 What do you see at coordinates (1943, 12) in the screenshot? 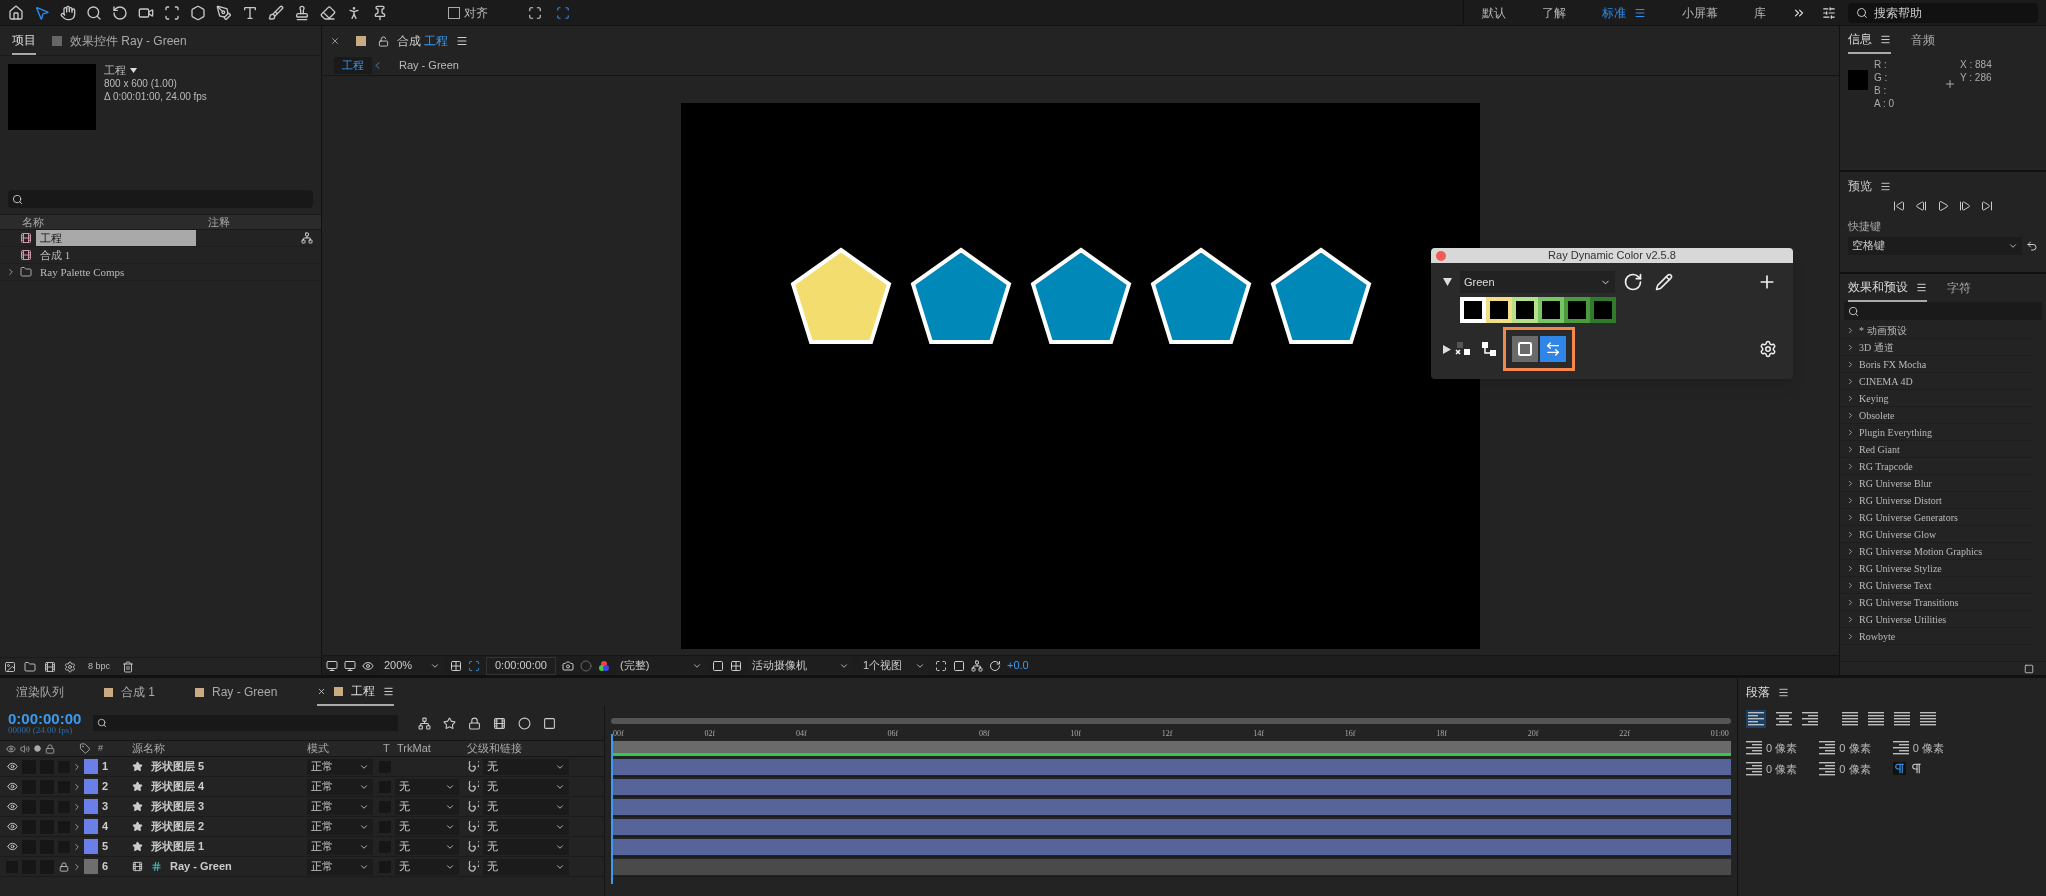
I see `search-field: 搜索帮助` at bounding box center [1943, 12].